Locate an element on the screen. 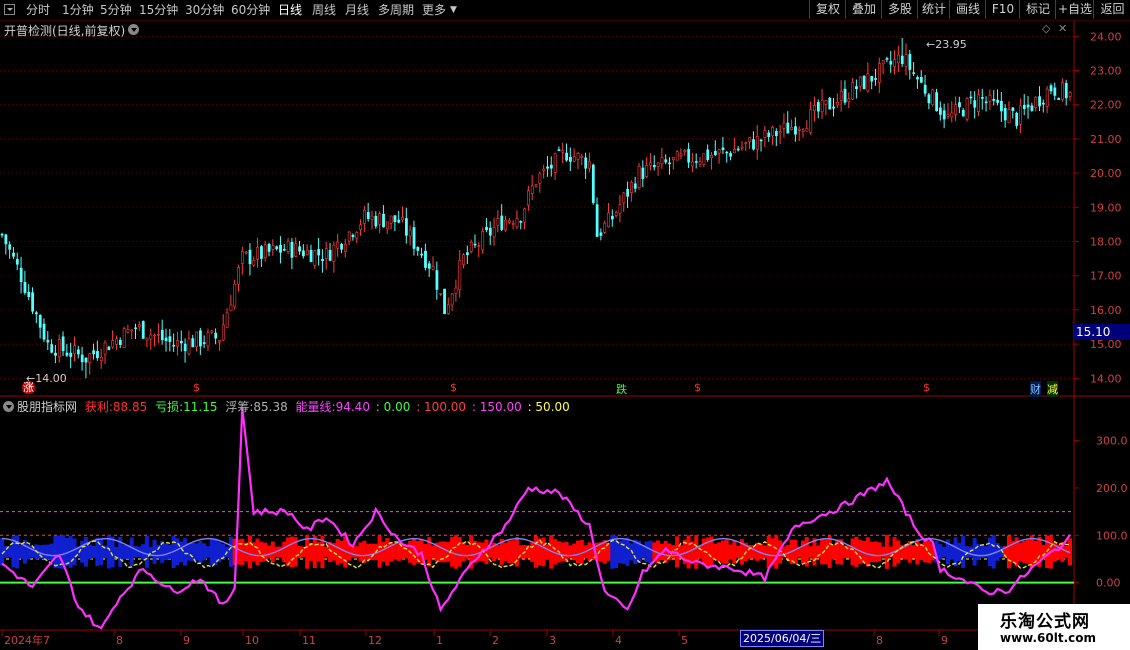 This screenshot has width=1130, height=650. line-150-value: : 150.00 is located at coordinates (496, 407).